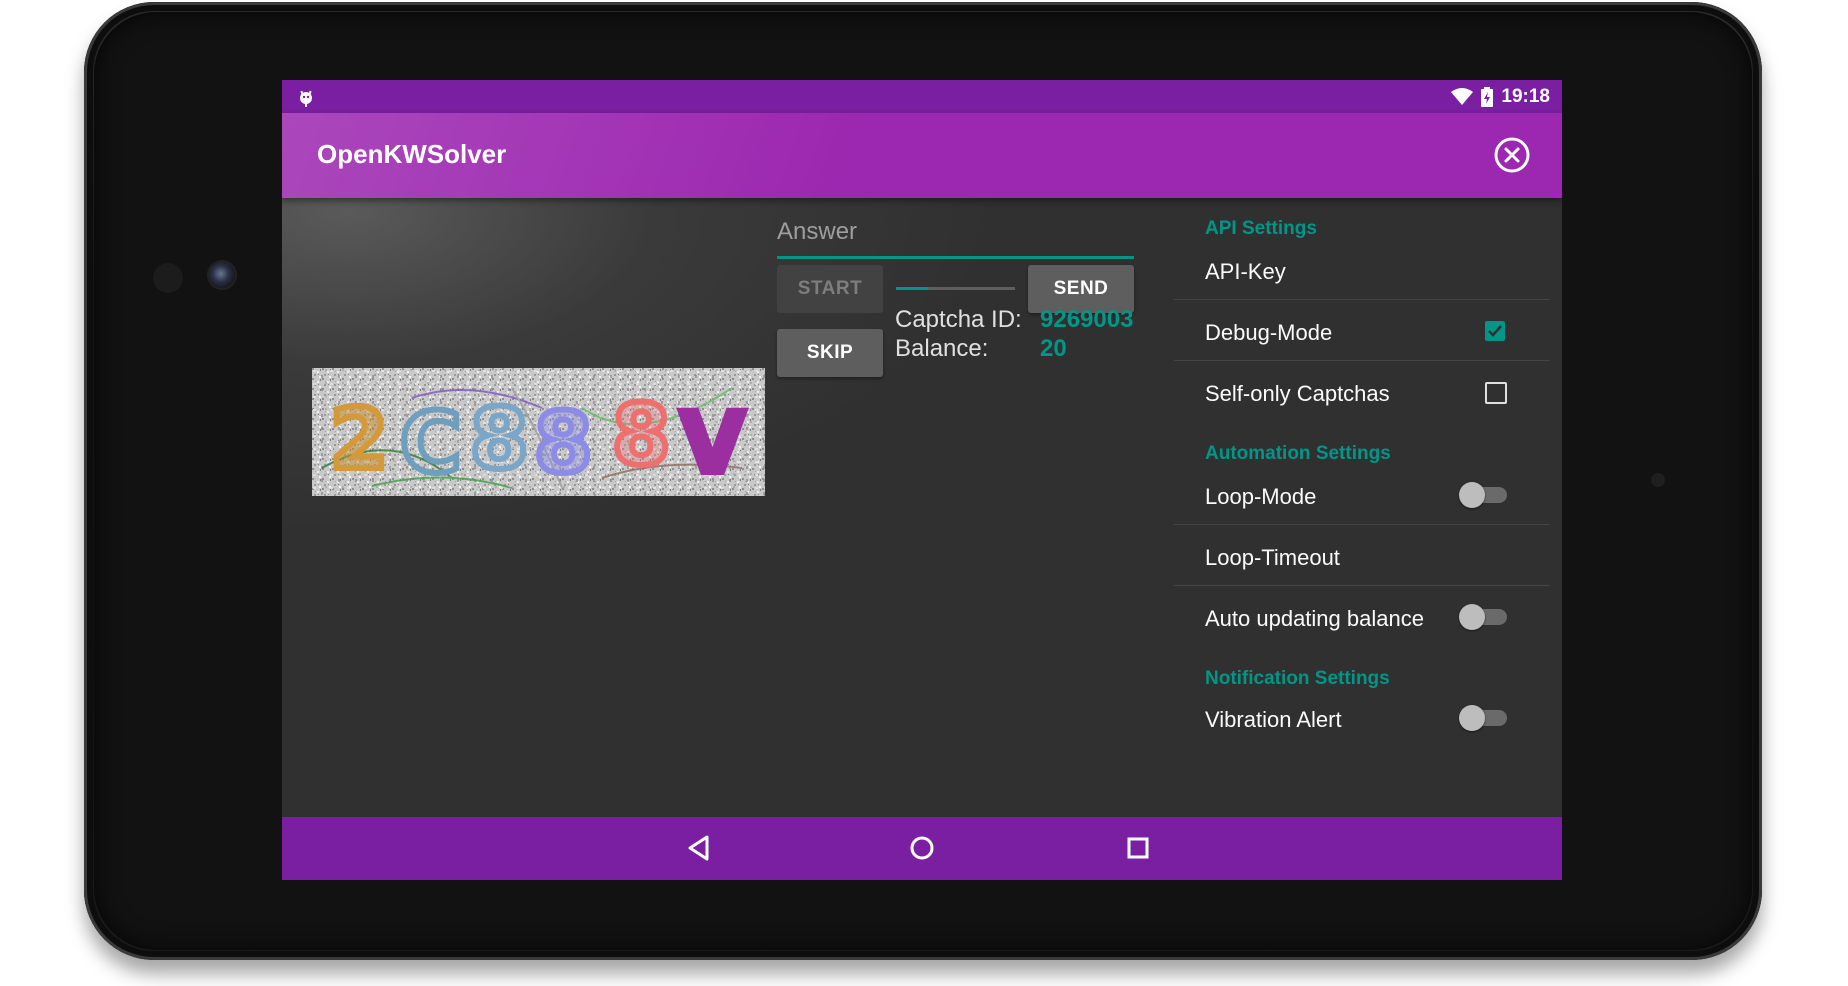 The image size is (1848, 986). What do you see at coordinates (922, 155) in the screenshot?
I see `app-bar: OpenKWSolver` at bounding box center [922, 155].